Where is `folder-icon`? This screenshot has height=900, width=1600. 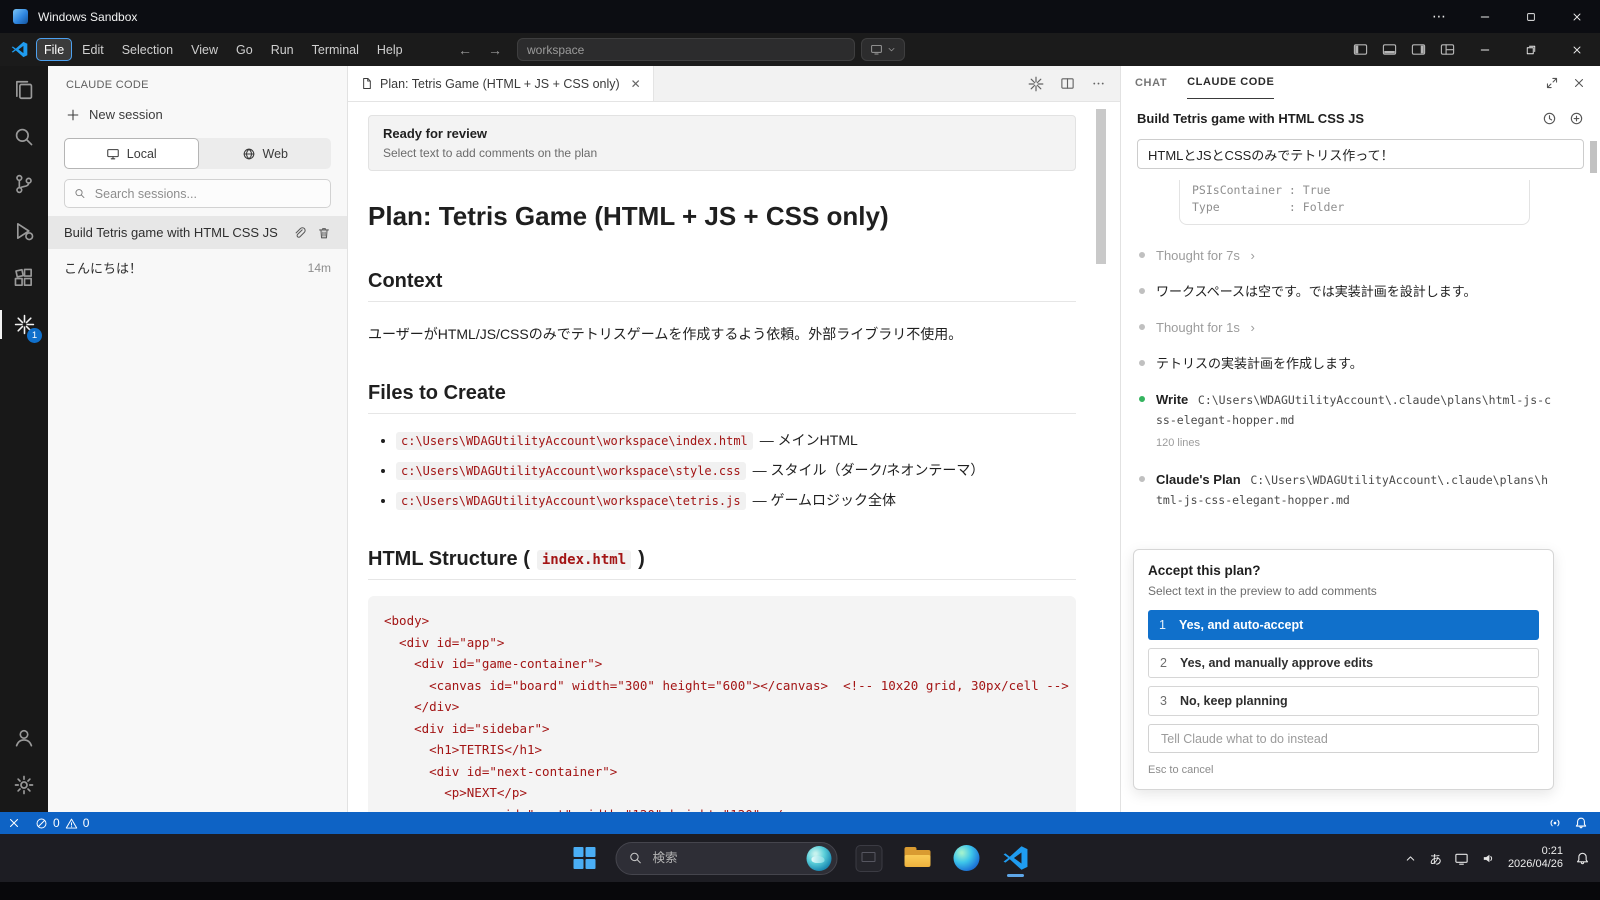
folder-icon is located at coordinates (917, 858).